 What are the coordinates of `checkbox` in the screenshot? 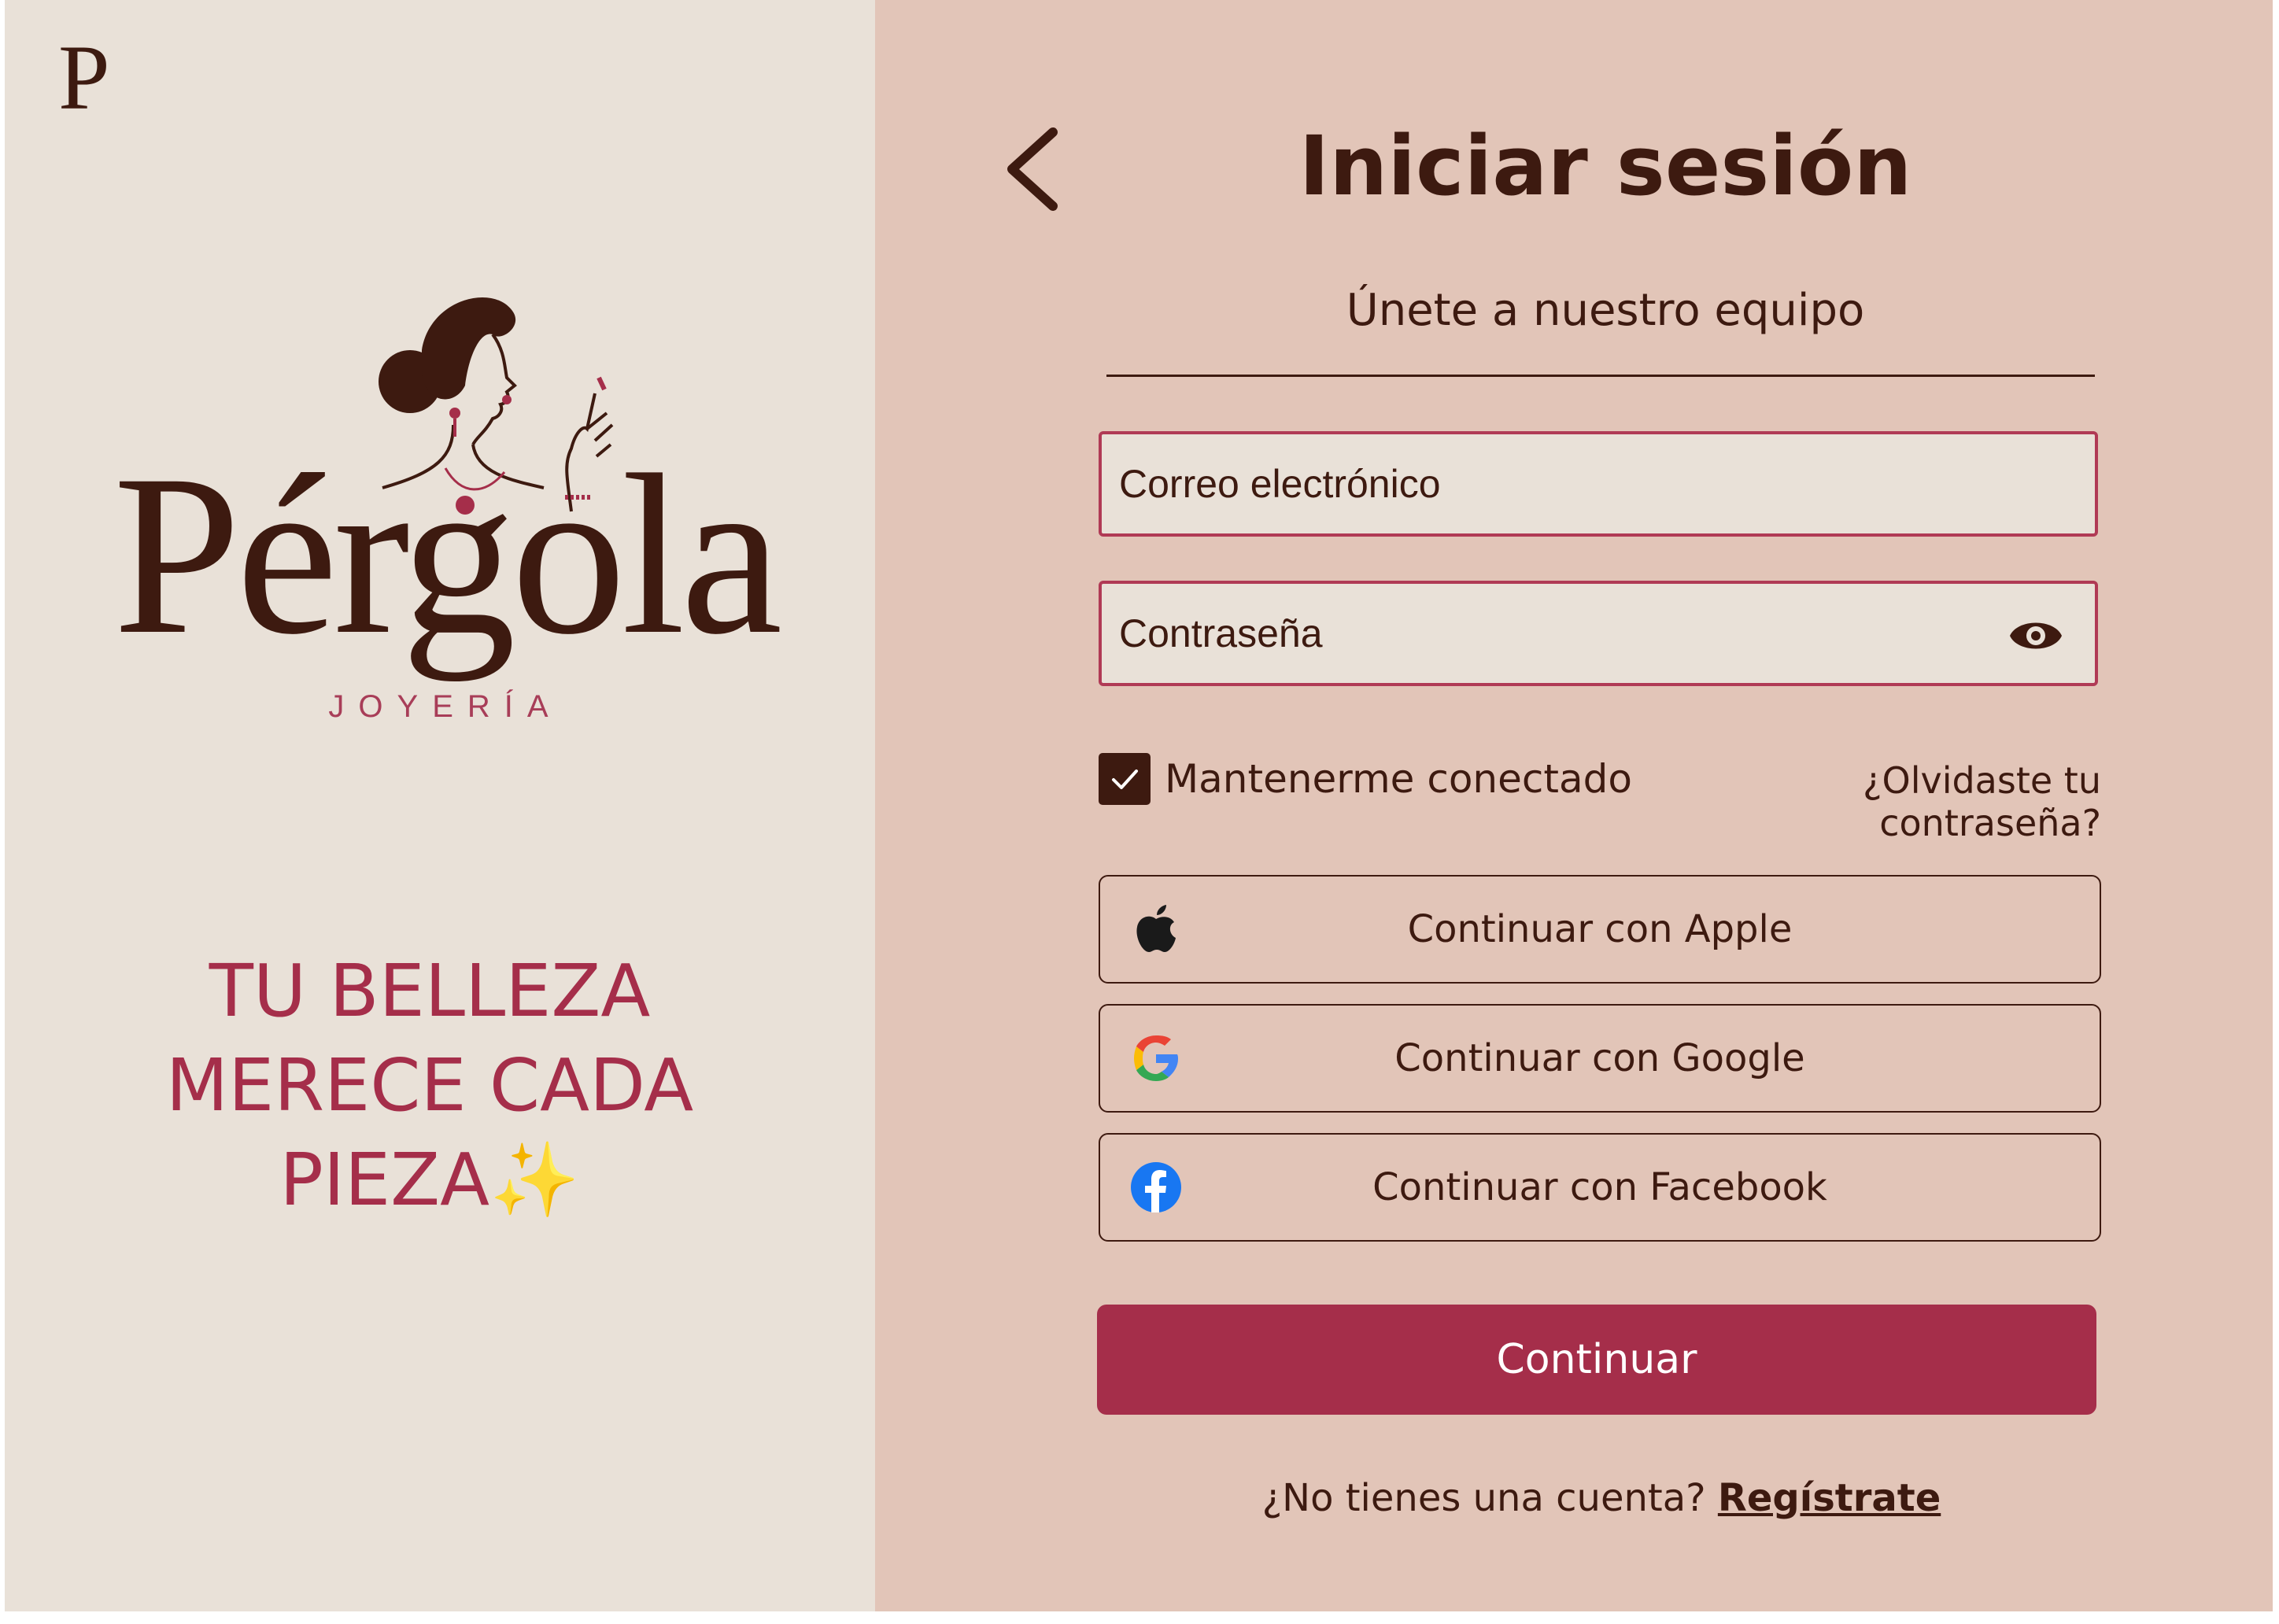 It's located at (1125, 779).